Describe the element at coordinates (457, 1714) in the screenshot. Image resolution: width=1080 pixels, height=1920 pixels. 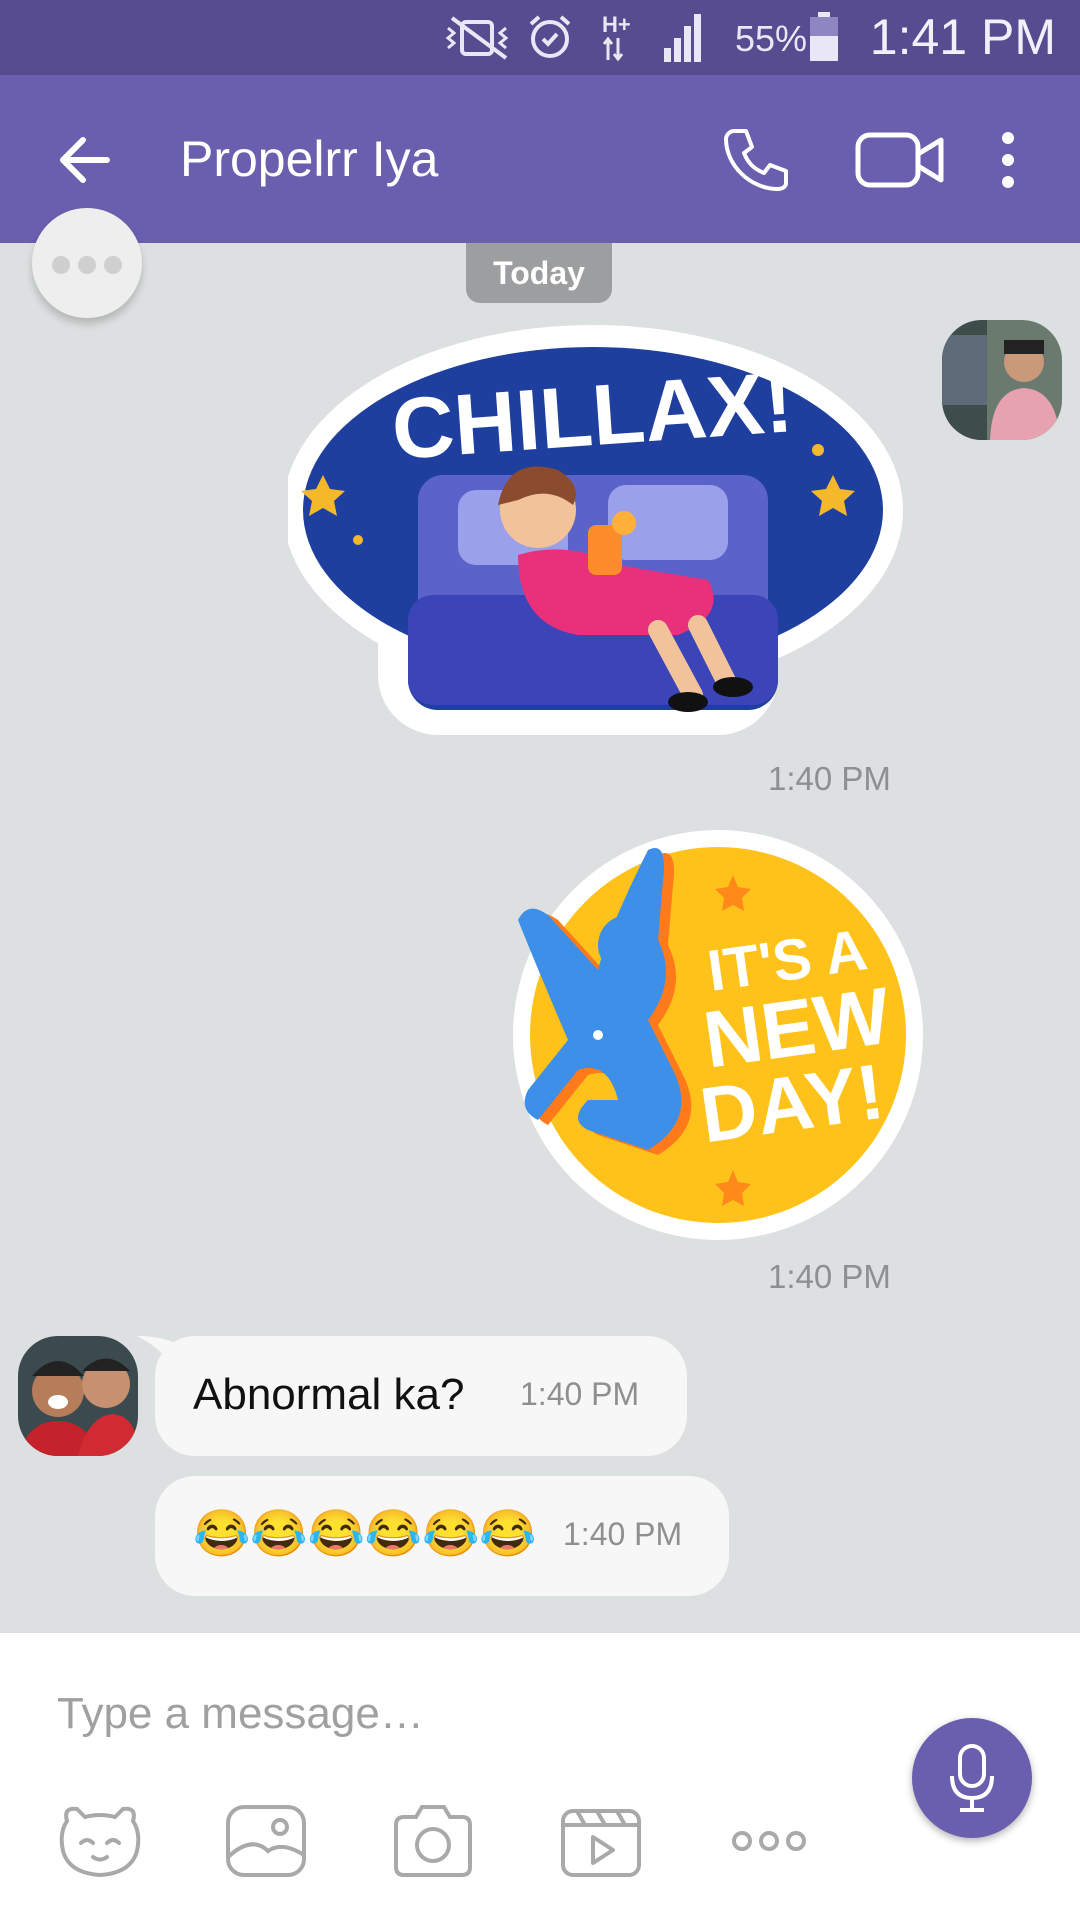
I see `message-input` at that location.